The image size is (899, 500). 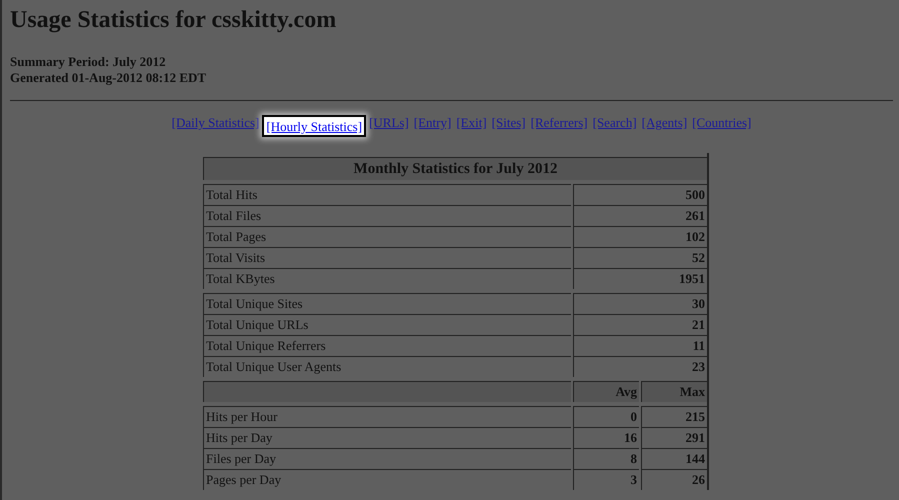 What do you see at coordinates (387, 236) in the screenshot?
I see `table-cell: Total Pages` at bounding box center [387, 236].